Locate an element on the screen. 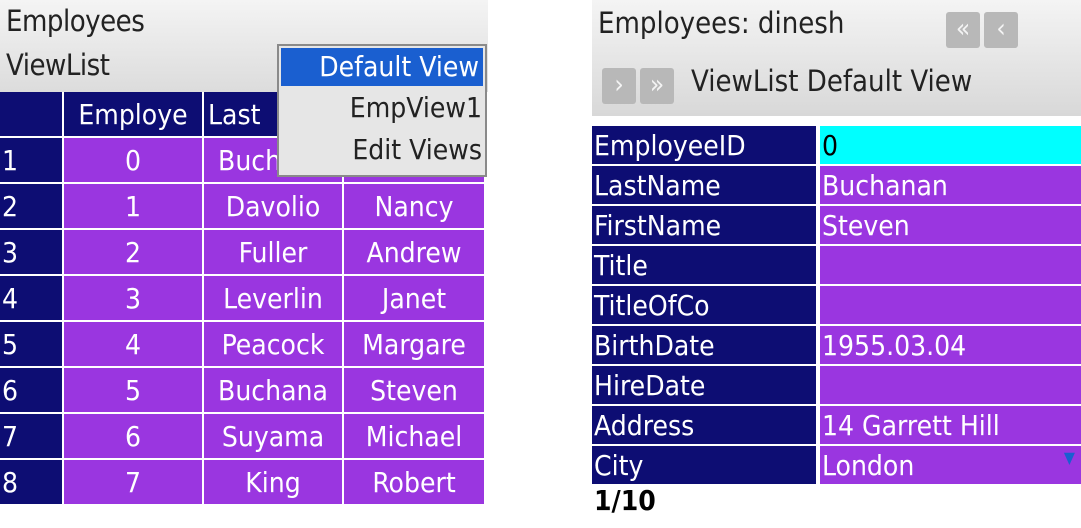 This screenshot has width=1081, height=528. table-row: 8 7 King Robert is located at coordinates (244, 483).